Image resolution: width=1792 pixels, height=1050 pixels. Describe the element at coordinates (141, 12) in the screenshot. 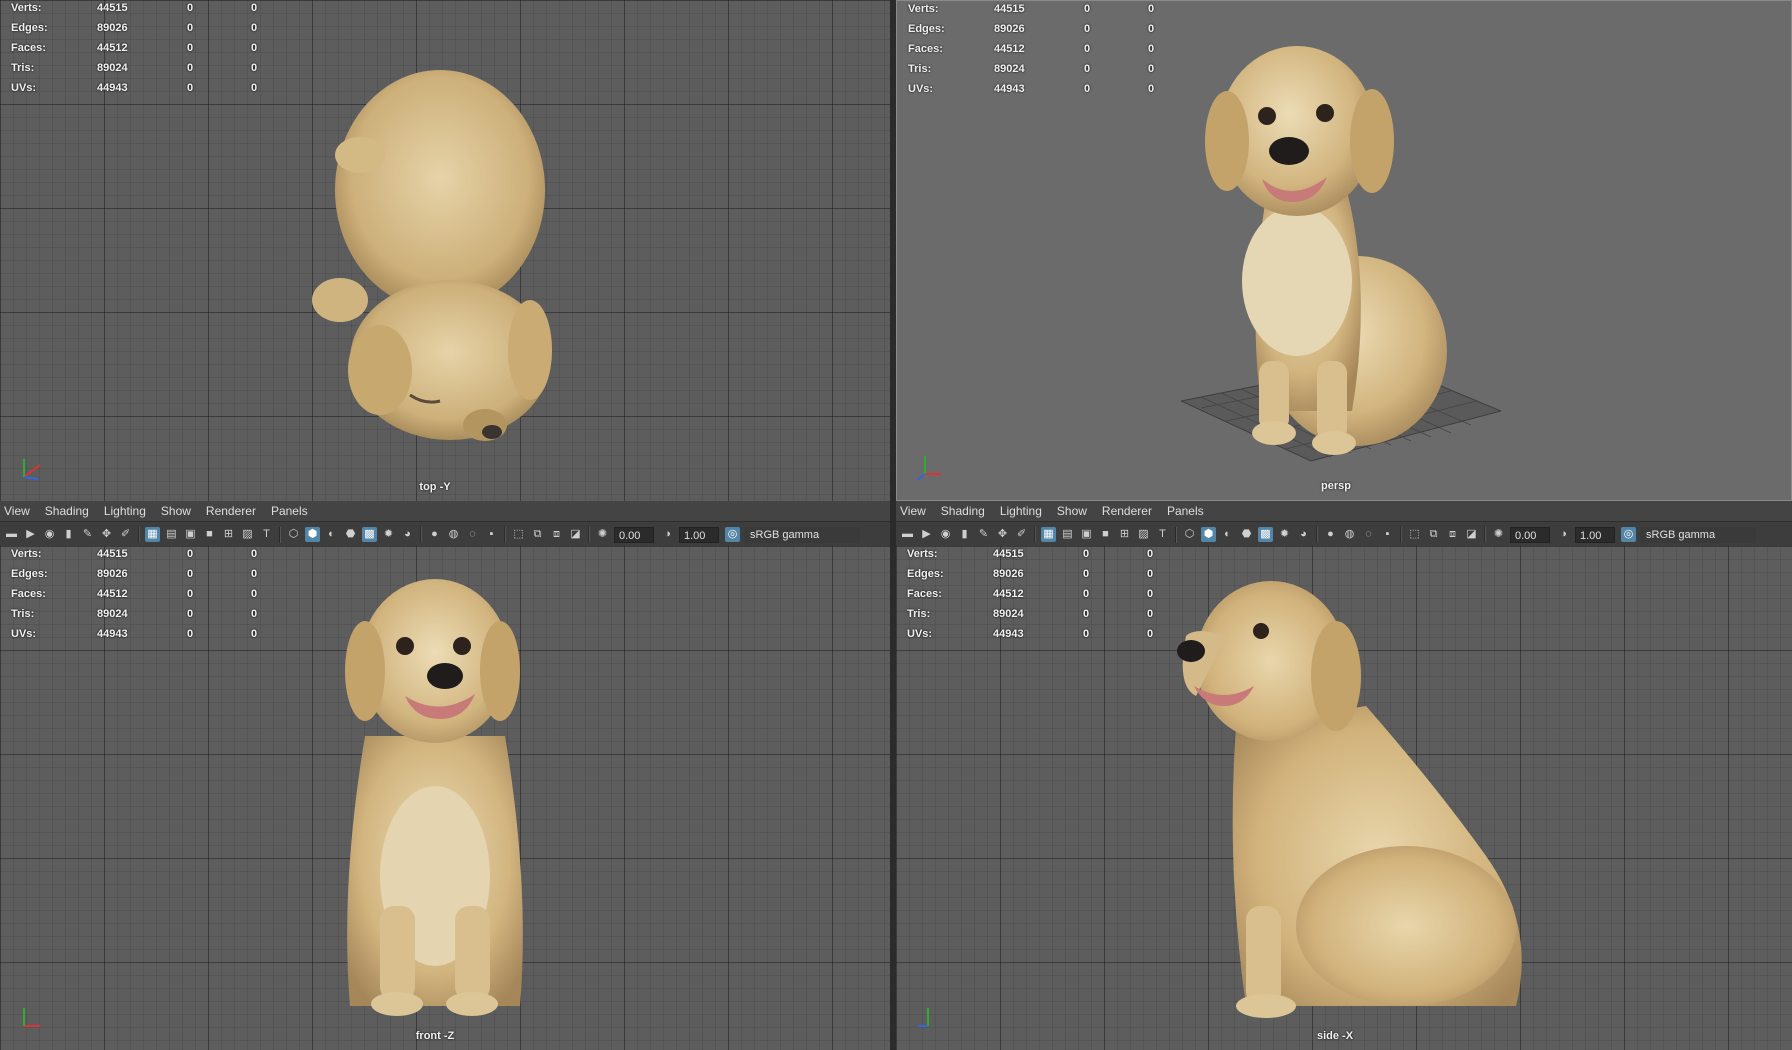

I see `stat-row: Verts: 44515 0 0` at that location.